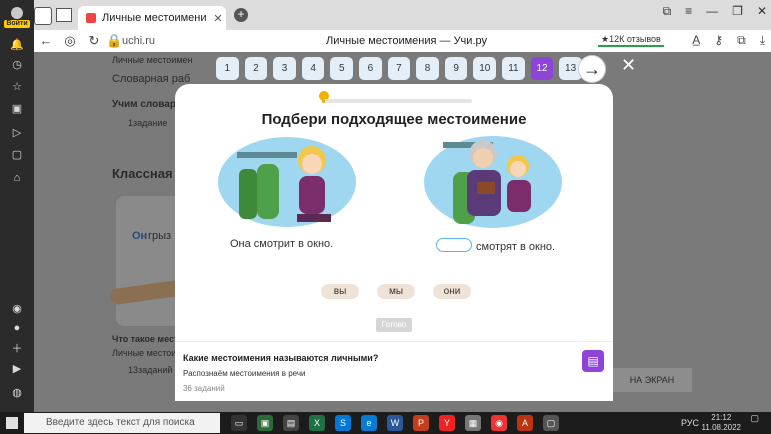  I want to click on task-number-7: 7, so click(399, 68).